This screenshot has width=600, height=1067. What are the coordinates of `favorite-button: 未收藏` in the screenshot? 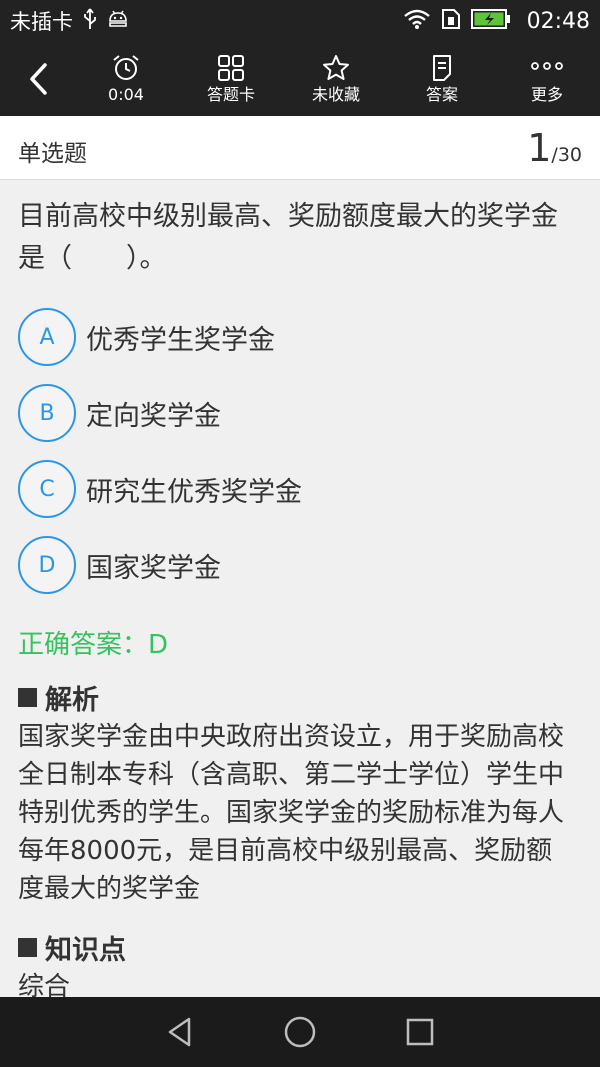 It's located at (336, 79).